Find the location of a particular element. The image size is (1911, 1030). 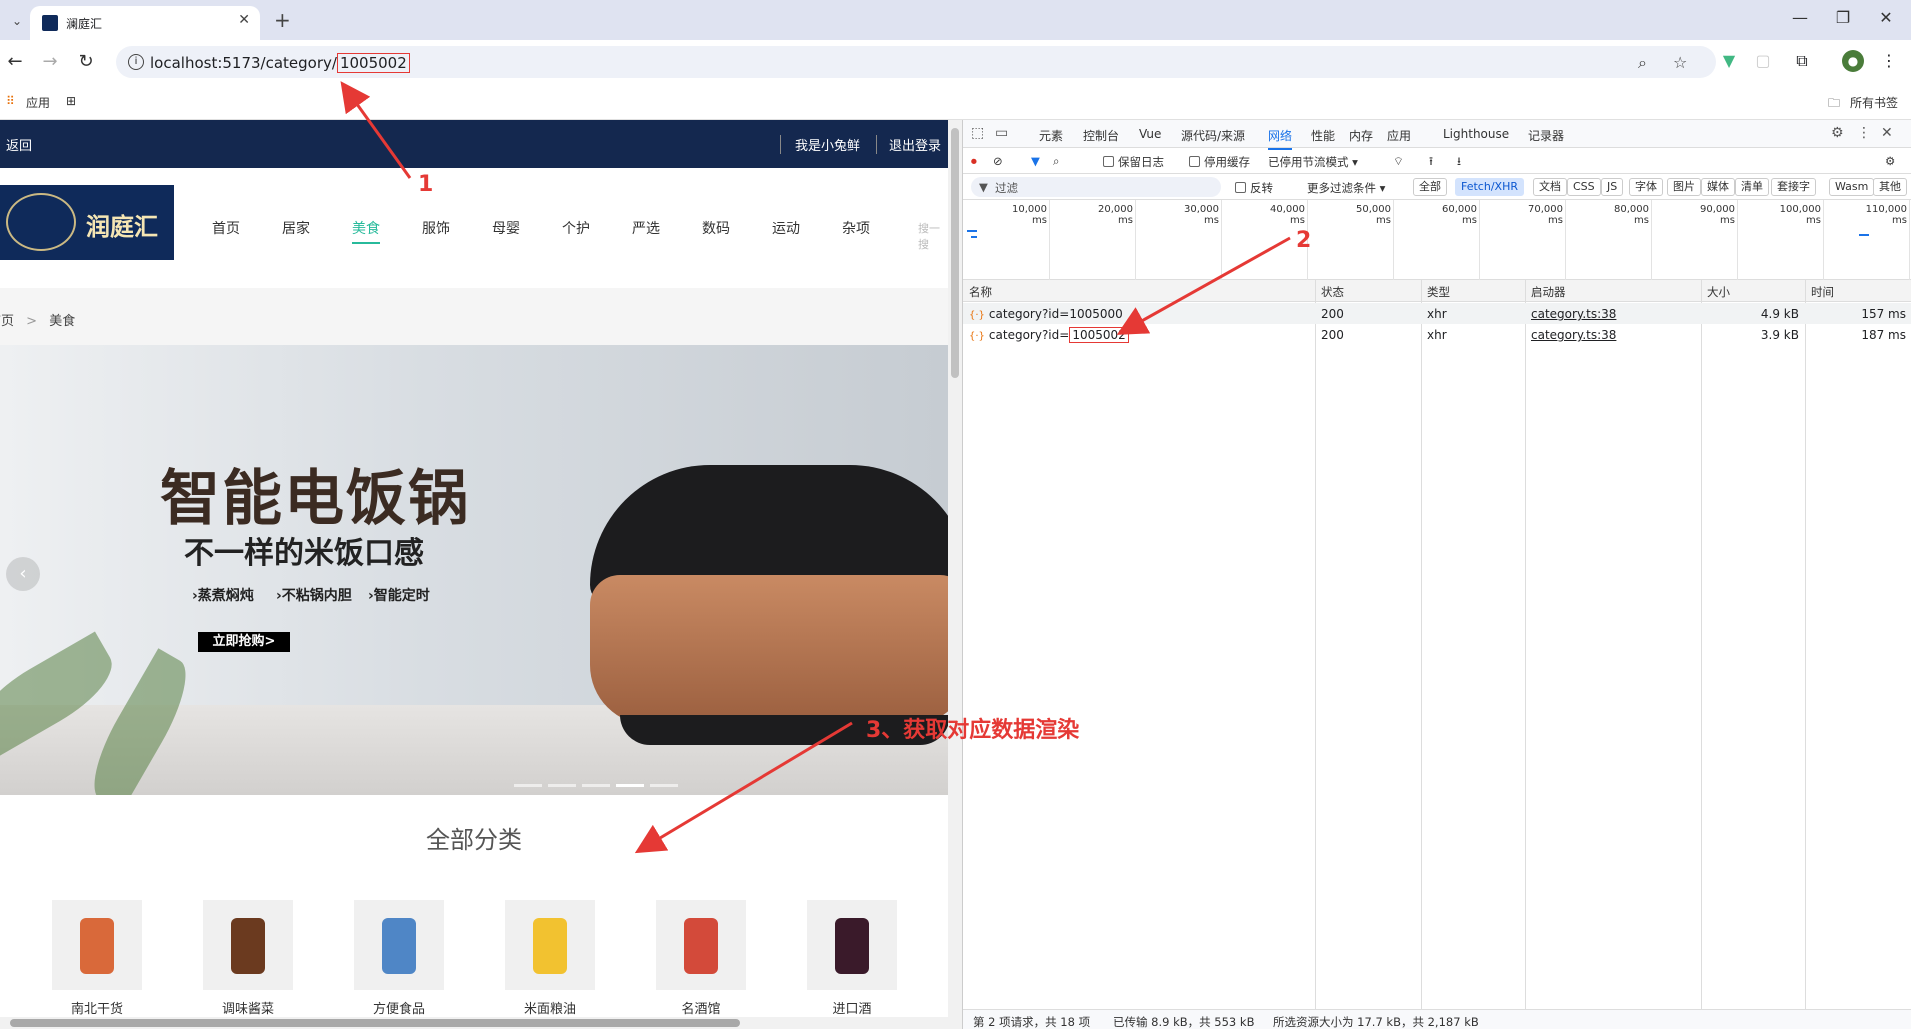

more-filters-dropdown: 更多过滤条件 ▾ is located at coordinates (1346, 188).